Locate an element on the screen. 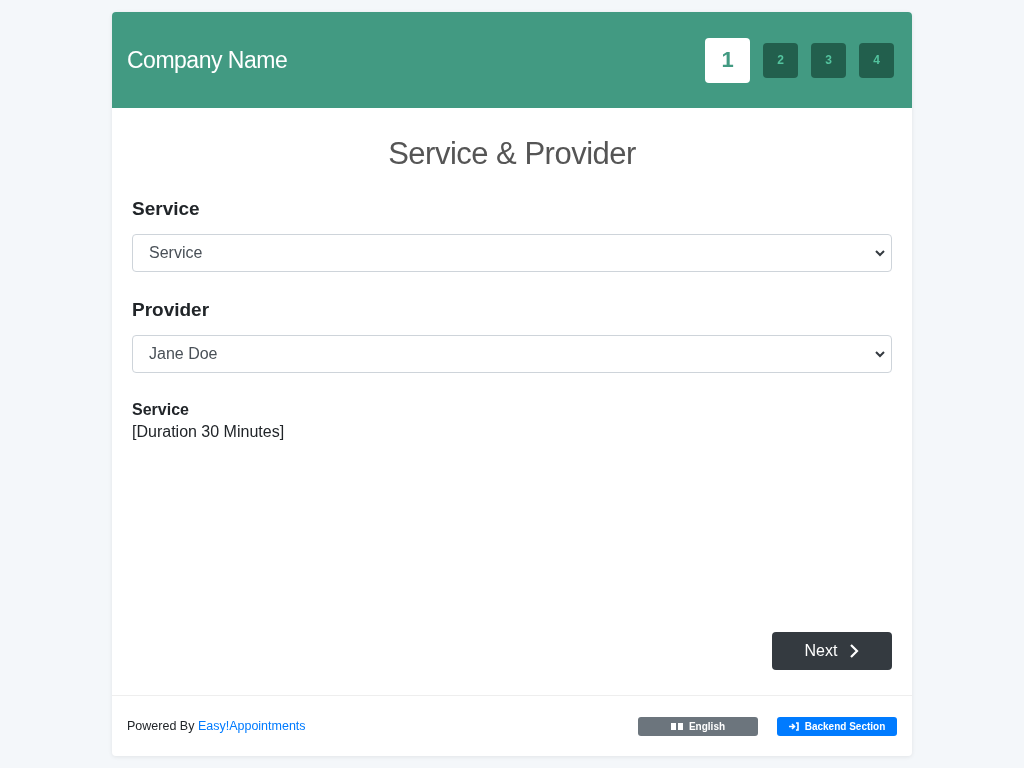 The image size is (1024, 768). next-button: Next is located at coordinates (832, 651).